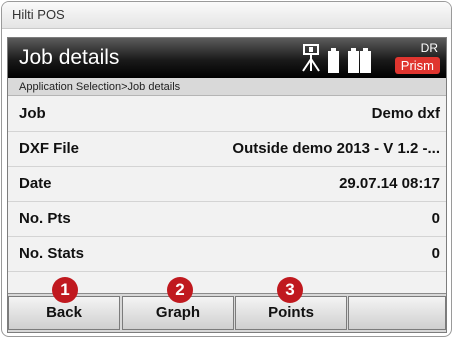 Image resolution: width=456 pixels, height=342 pixels. Describe the element at coordinates (227, 87) in the screenshot. I see `breadcrumb: Application Selection>Job details` at that location.